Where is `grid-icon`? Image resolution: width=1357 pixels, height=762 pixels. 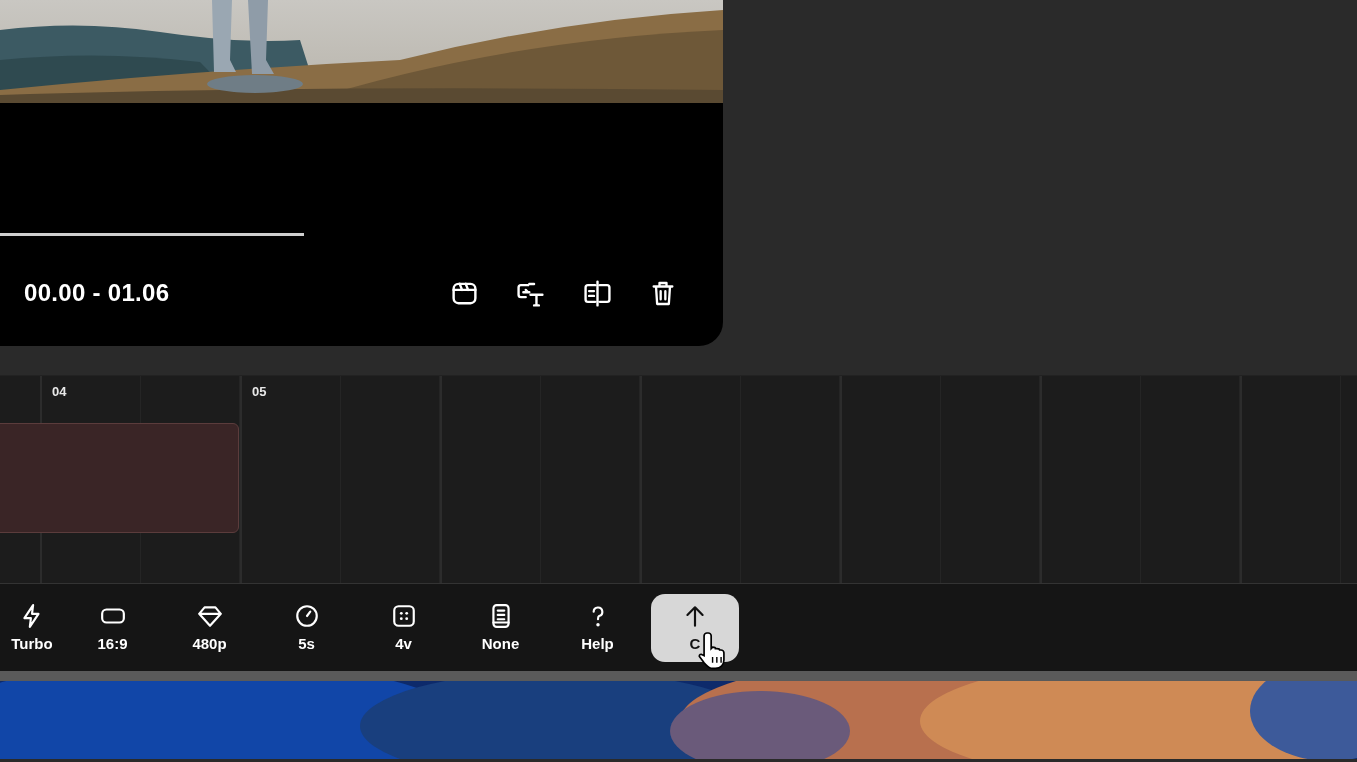 grid-icon is located at coordinates (403, 616).